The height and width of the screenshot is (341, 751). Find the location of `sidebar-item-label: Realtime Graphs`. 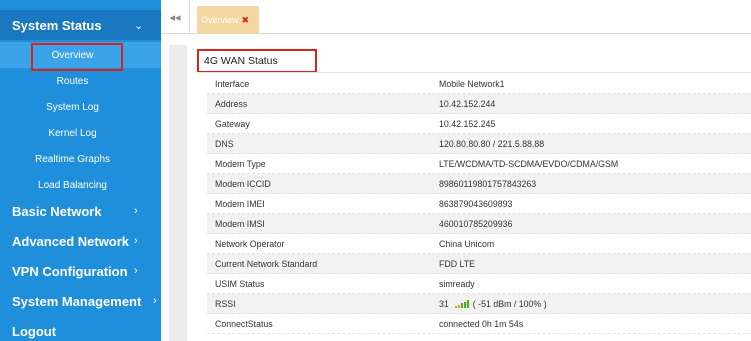

sidebar-item-label: Realtime Graphs is located at coordinates (72, 159).